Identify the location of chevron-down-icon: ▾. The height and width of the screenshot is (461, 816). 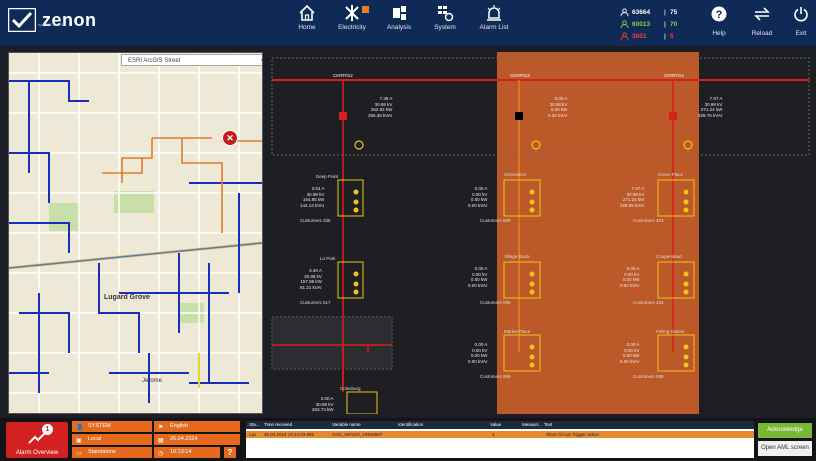
(261, 61).